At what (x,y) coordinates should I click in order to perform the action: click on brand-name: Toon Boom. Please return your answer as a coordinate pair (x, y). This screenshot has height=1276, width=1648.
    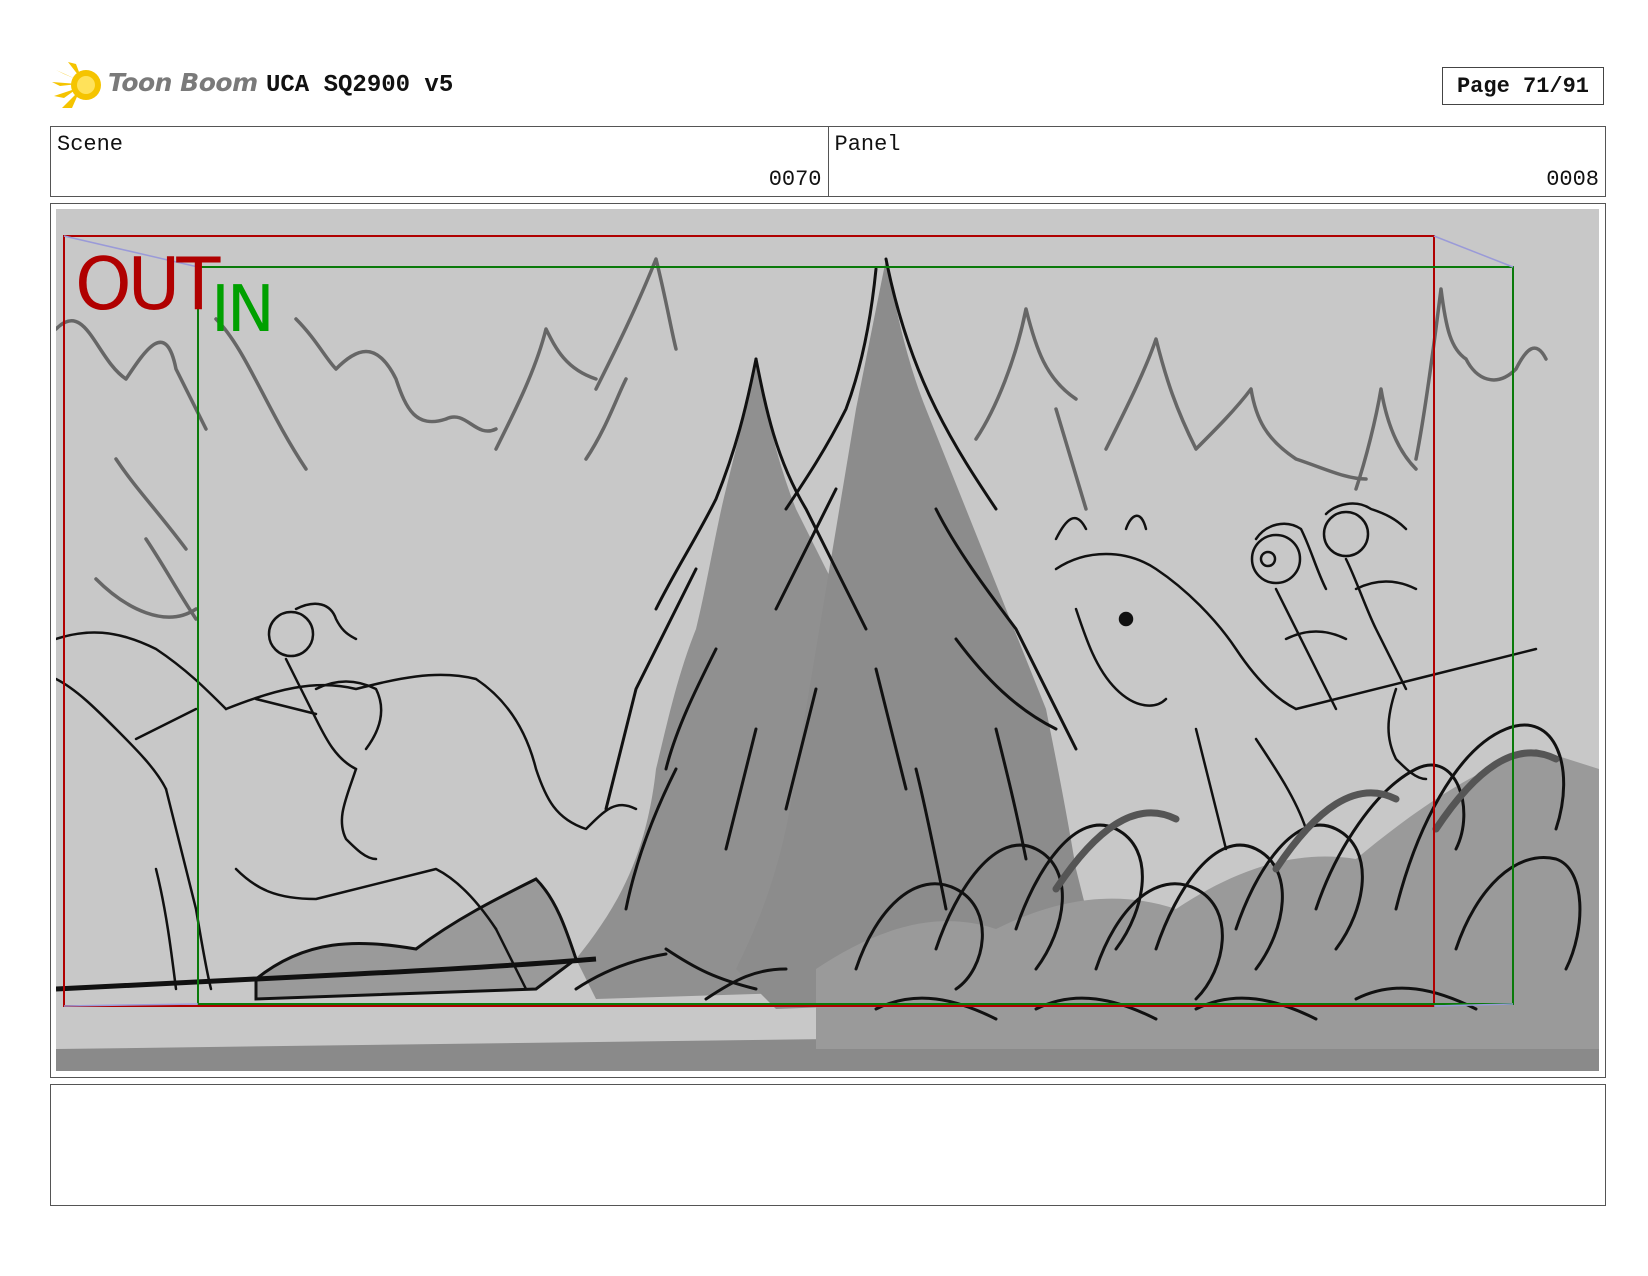
    Looking at the image, I should click on (183, 82).